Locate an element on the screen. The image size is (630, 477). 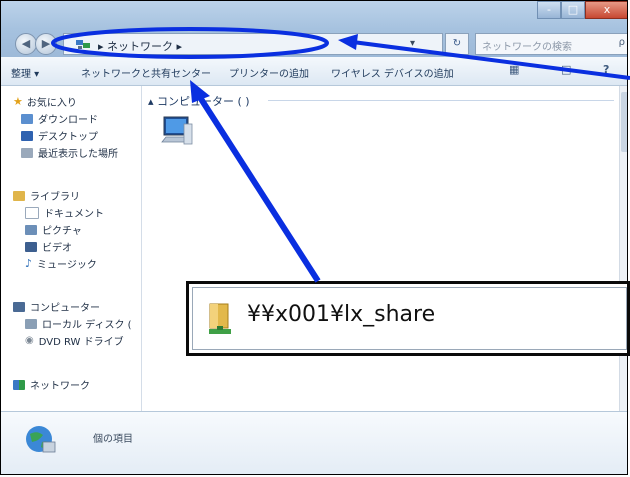
search-icon: ρ is located at coordinates (622, 42).